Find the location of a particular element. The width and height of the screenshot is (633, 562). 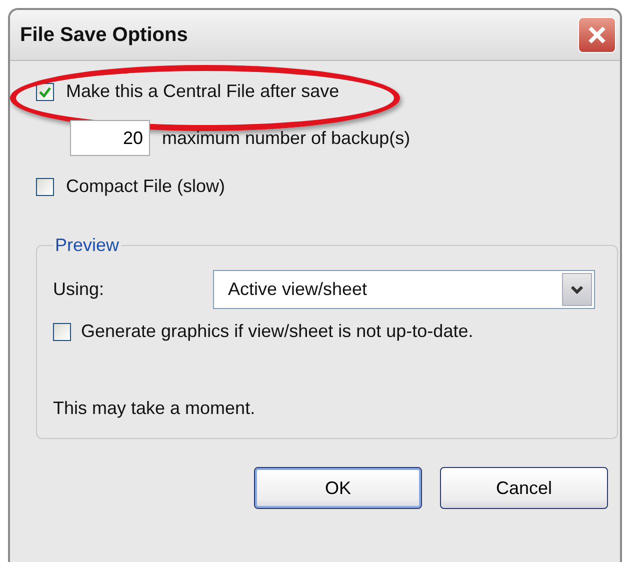

group-title: Preview is located at coordinates (87, 245).